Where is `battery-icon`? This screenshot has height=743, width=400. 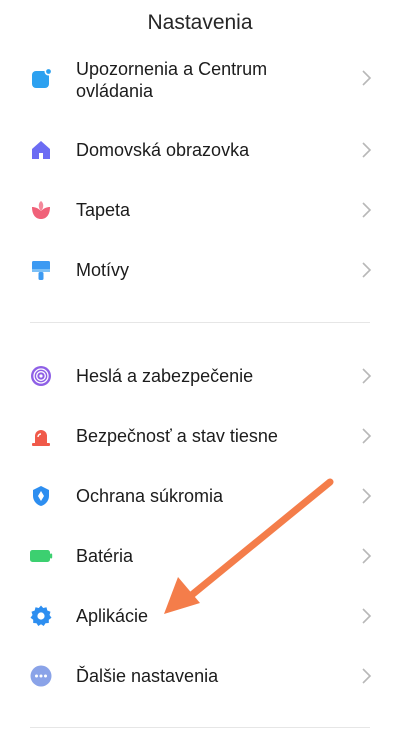 battery-icon is located at coordinates (41, 556).